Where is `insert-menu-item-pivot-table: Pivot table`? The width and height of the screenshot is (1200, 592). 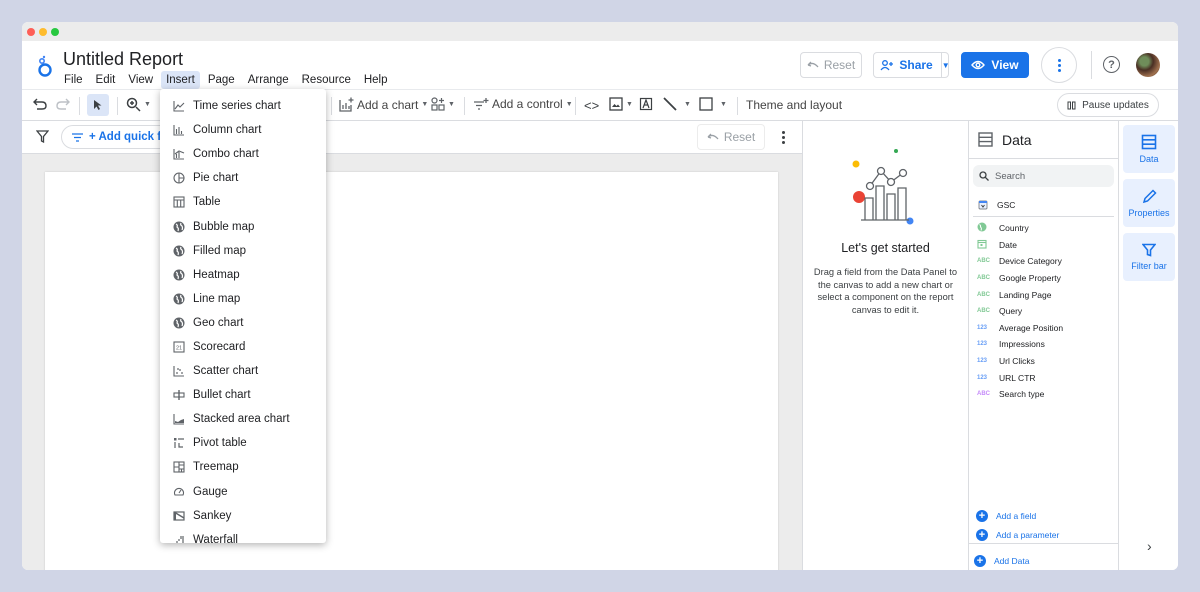
insert-menu-item-pivot-table: Pivot table is located at coordinates (243, 443).